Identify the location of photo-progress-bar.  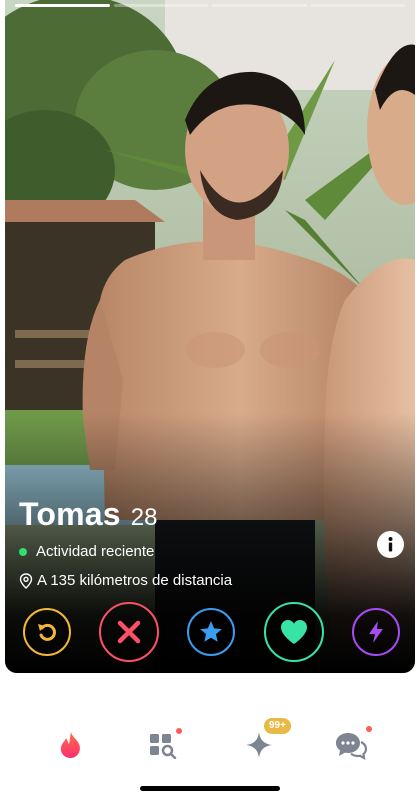
(210, 5).